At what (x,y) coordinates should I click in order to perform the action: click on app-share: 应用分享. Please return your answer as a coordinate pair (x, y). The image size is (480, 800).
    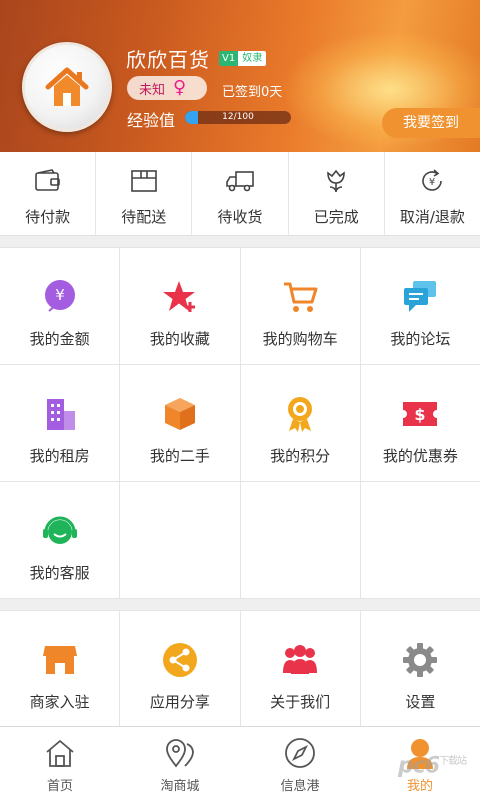
    Looking at the image, I should click on (180, 668).